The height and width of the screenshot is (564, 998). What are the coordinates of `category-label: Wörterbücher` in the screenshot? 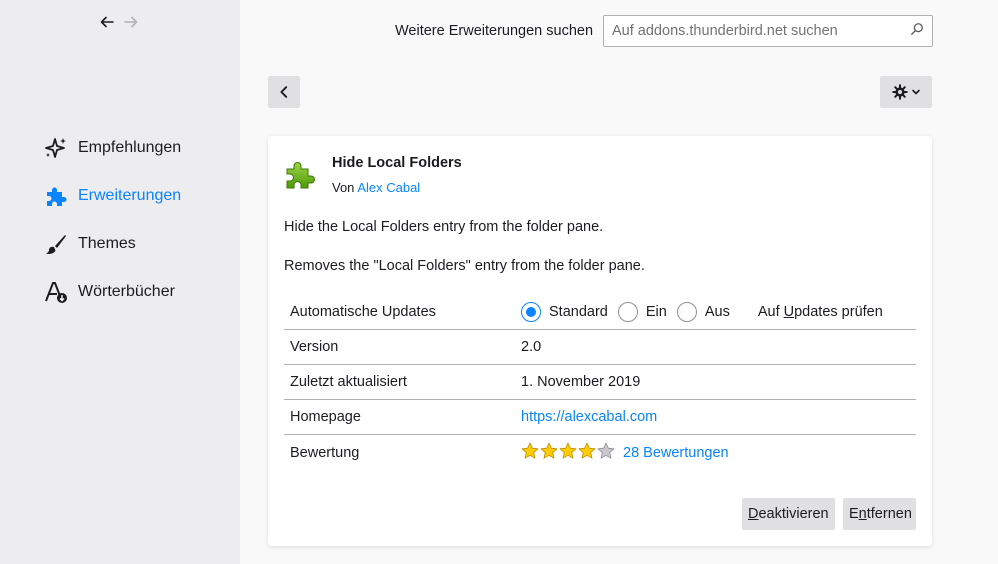 It's located at (126, 291).